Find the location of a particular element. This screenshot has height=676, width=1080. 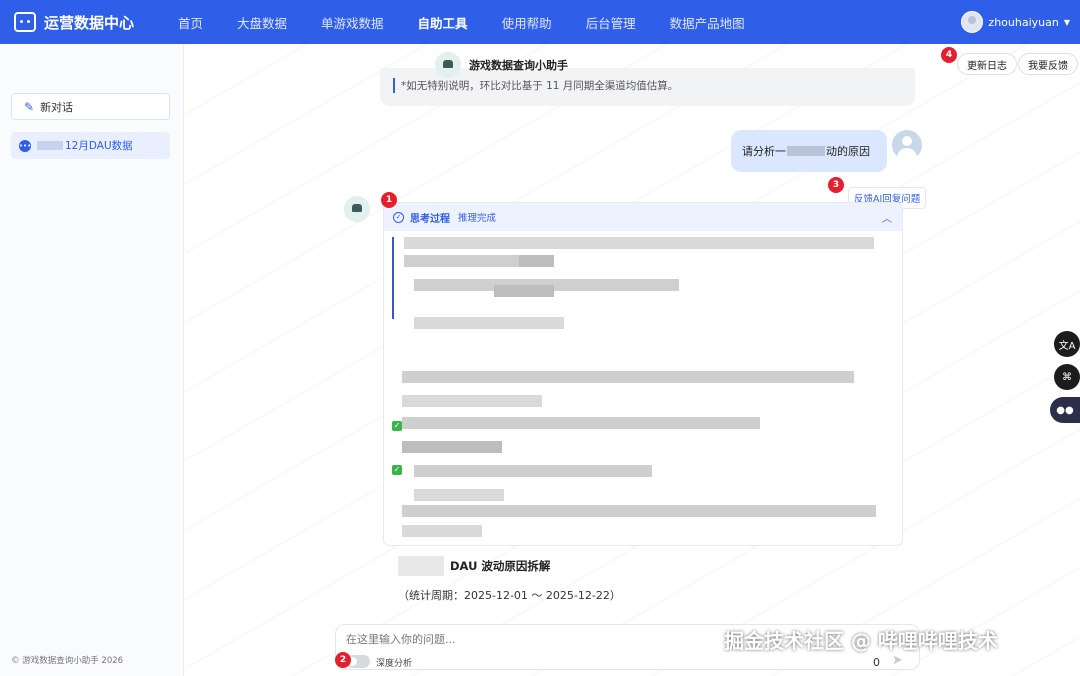

annotation-badge-2: 2 is located at coordinates (343, 660).